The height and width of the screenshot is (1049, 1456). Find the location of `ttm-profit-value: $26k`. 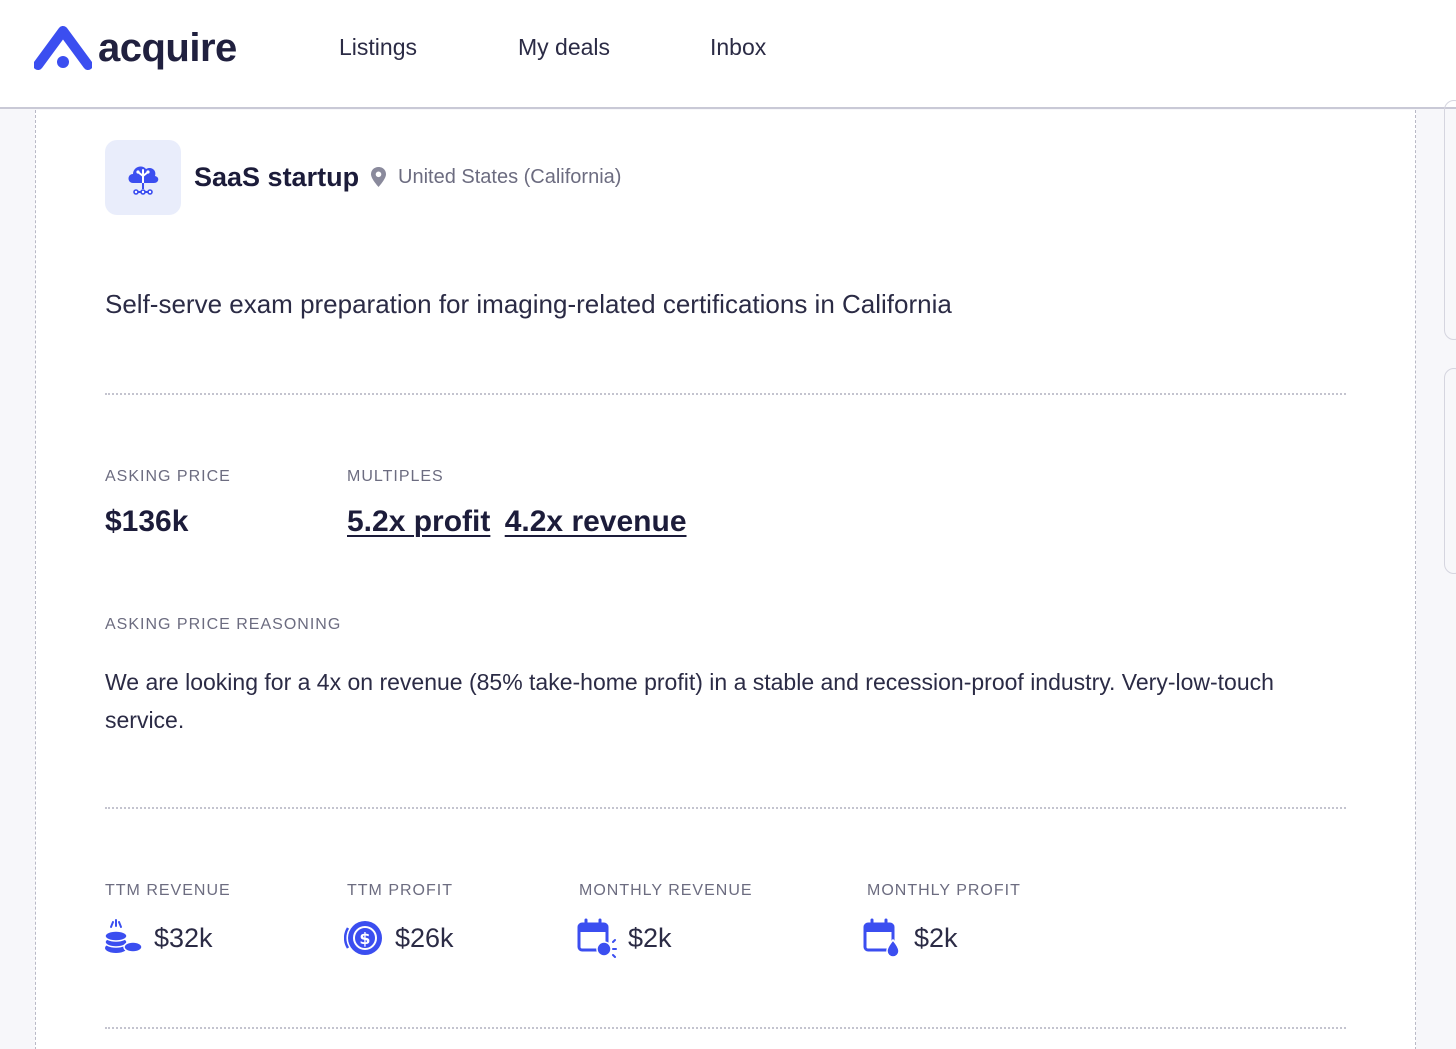

ttm-profit-value: $26k is located at coordinates (424, 938).